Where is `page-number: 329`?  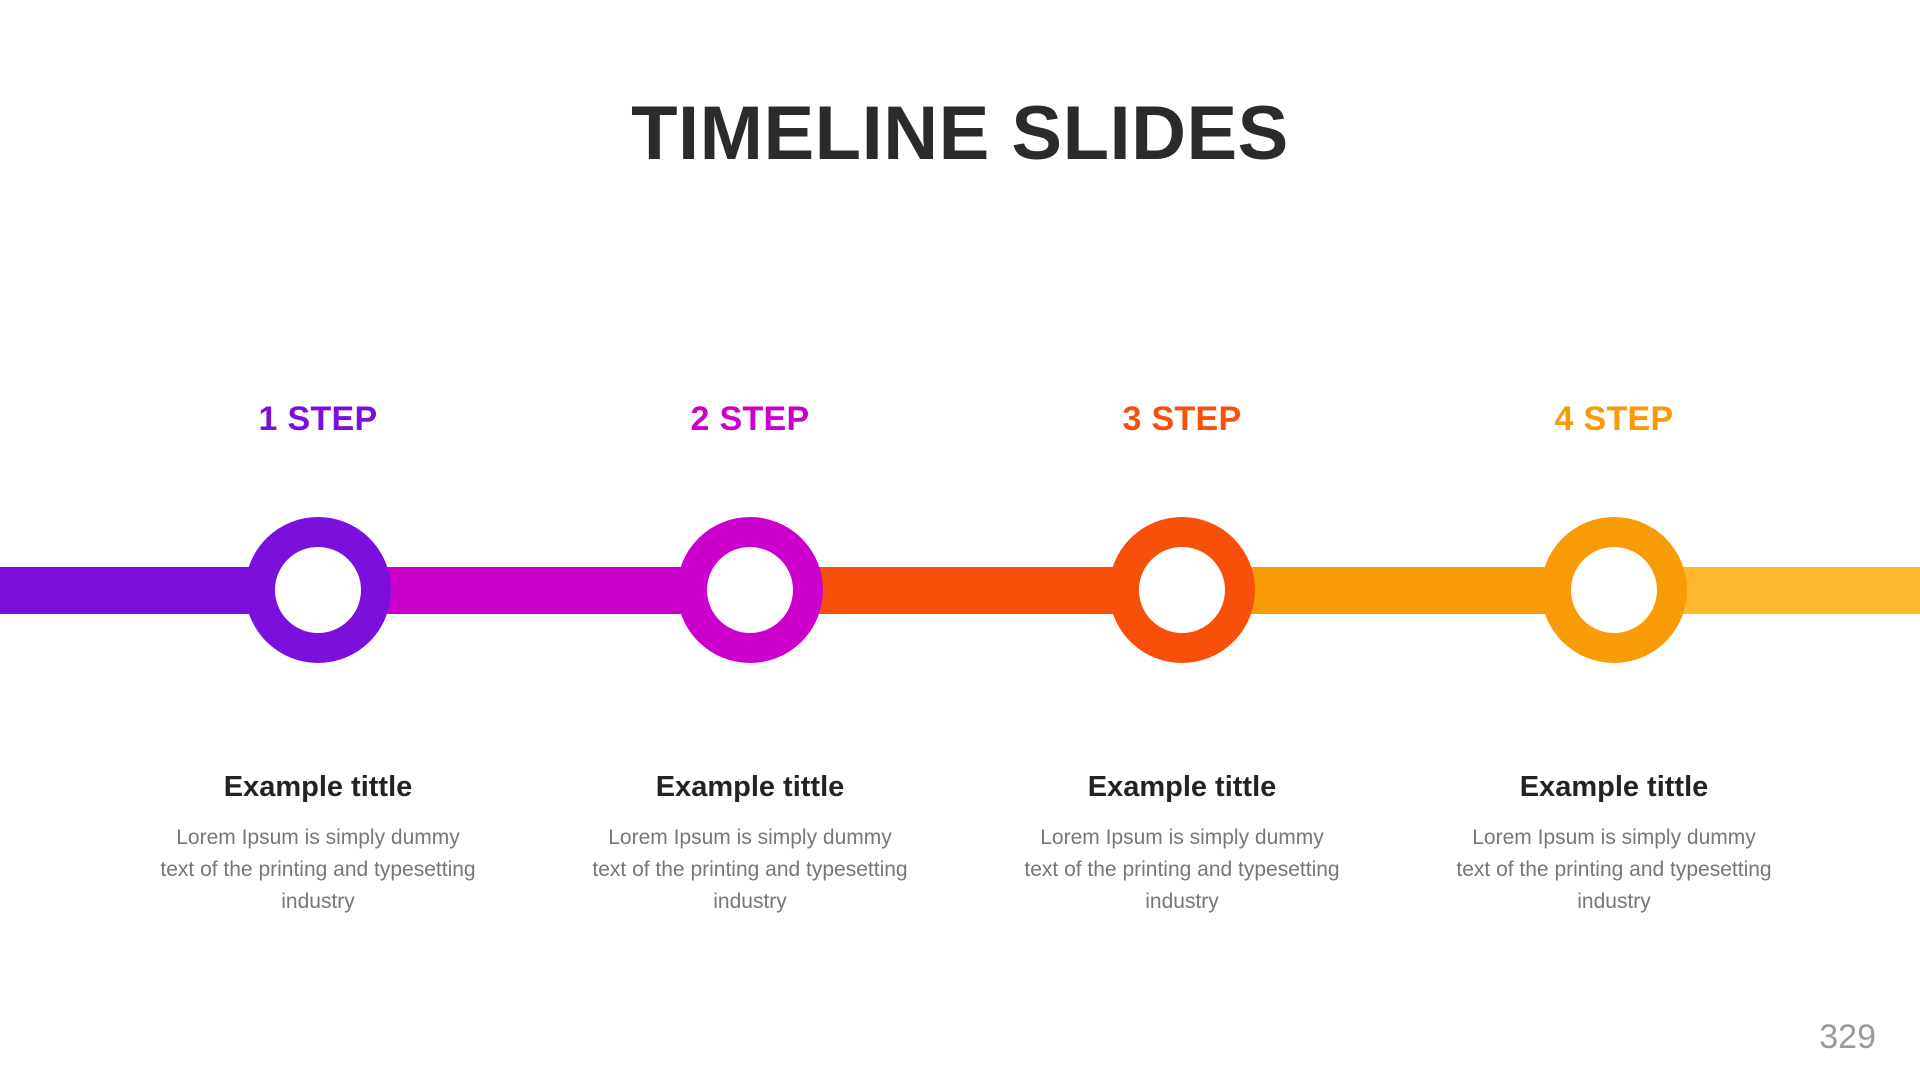 page-number: 329 is located at coordinates (1847, 1037).